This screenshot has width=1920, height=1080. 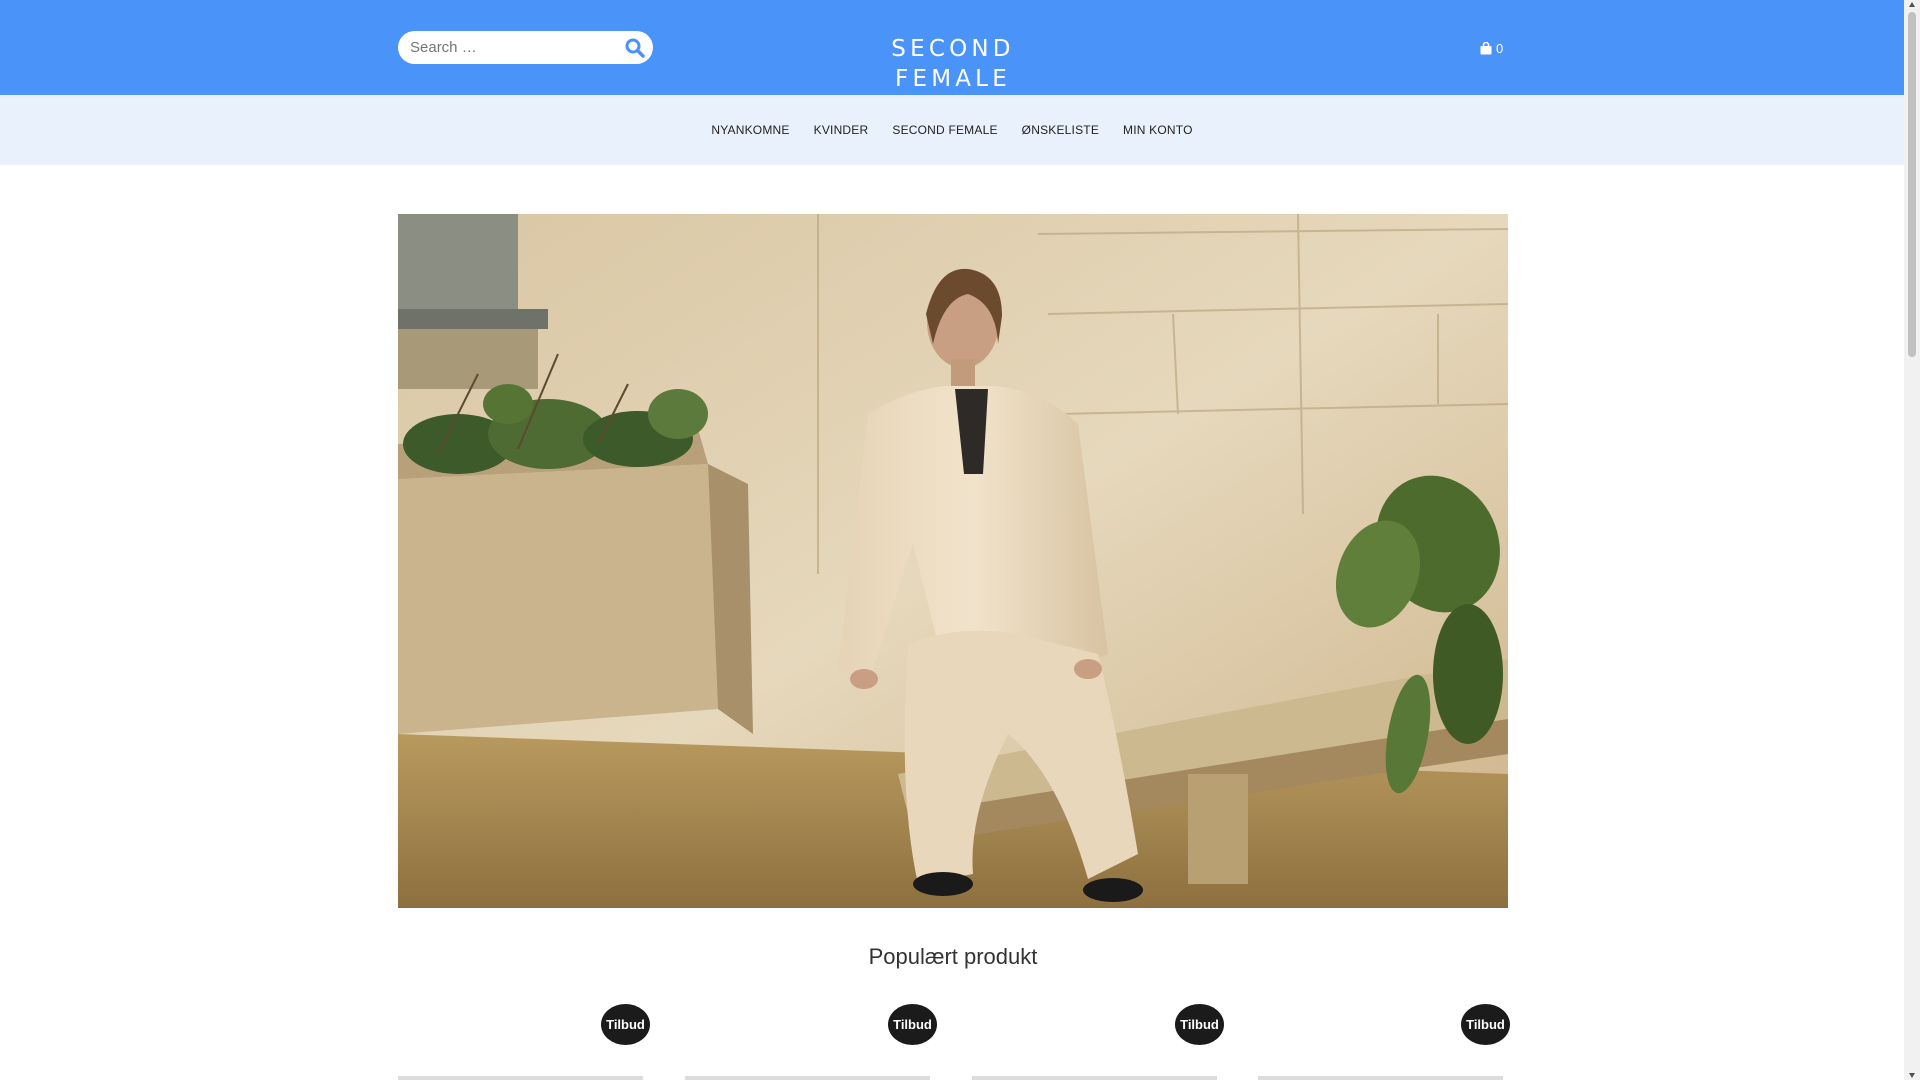 What do you see at coordinates (1912, 184) in the screenshot?
I see `scrollbar-thumb` at bounding box center [1912, 184].